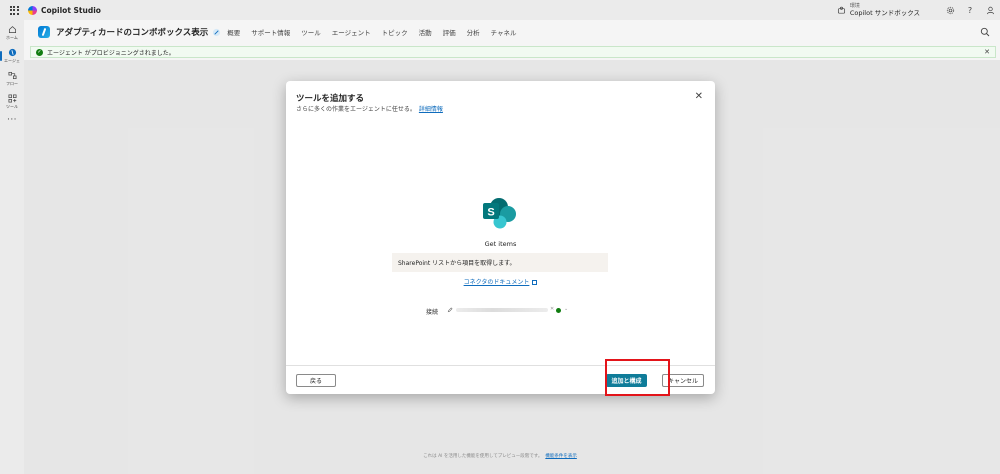 This screenshot has width=1000, height=474. What do you see at coordinates (330, 99) in the screenshot?
I see `dialog-title: ツールを追加する` at bounding box center [330, 99].